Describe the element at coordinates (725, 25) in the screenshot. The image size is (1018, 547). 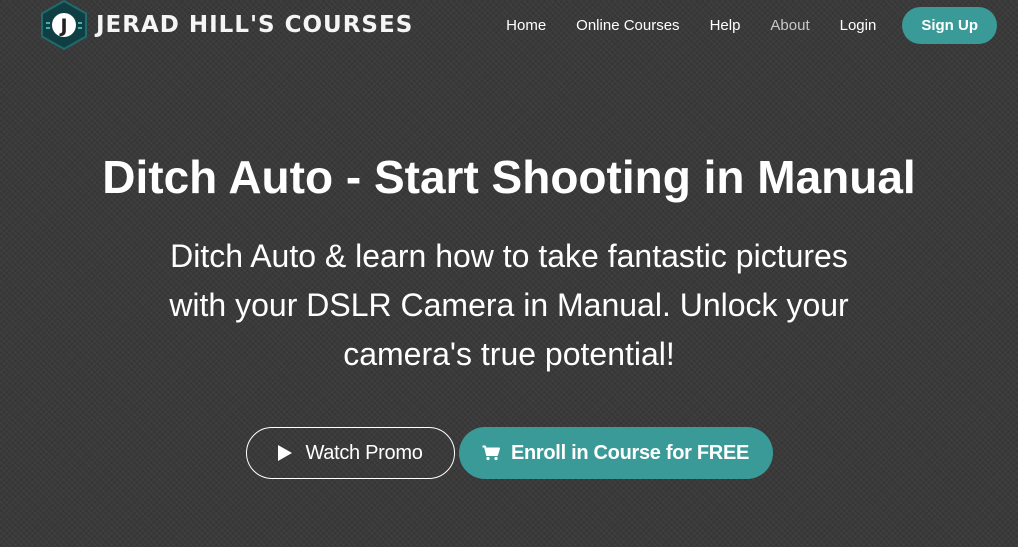
I see `nav-help-link: Help` at that location.